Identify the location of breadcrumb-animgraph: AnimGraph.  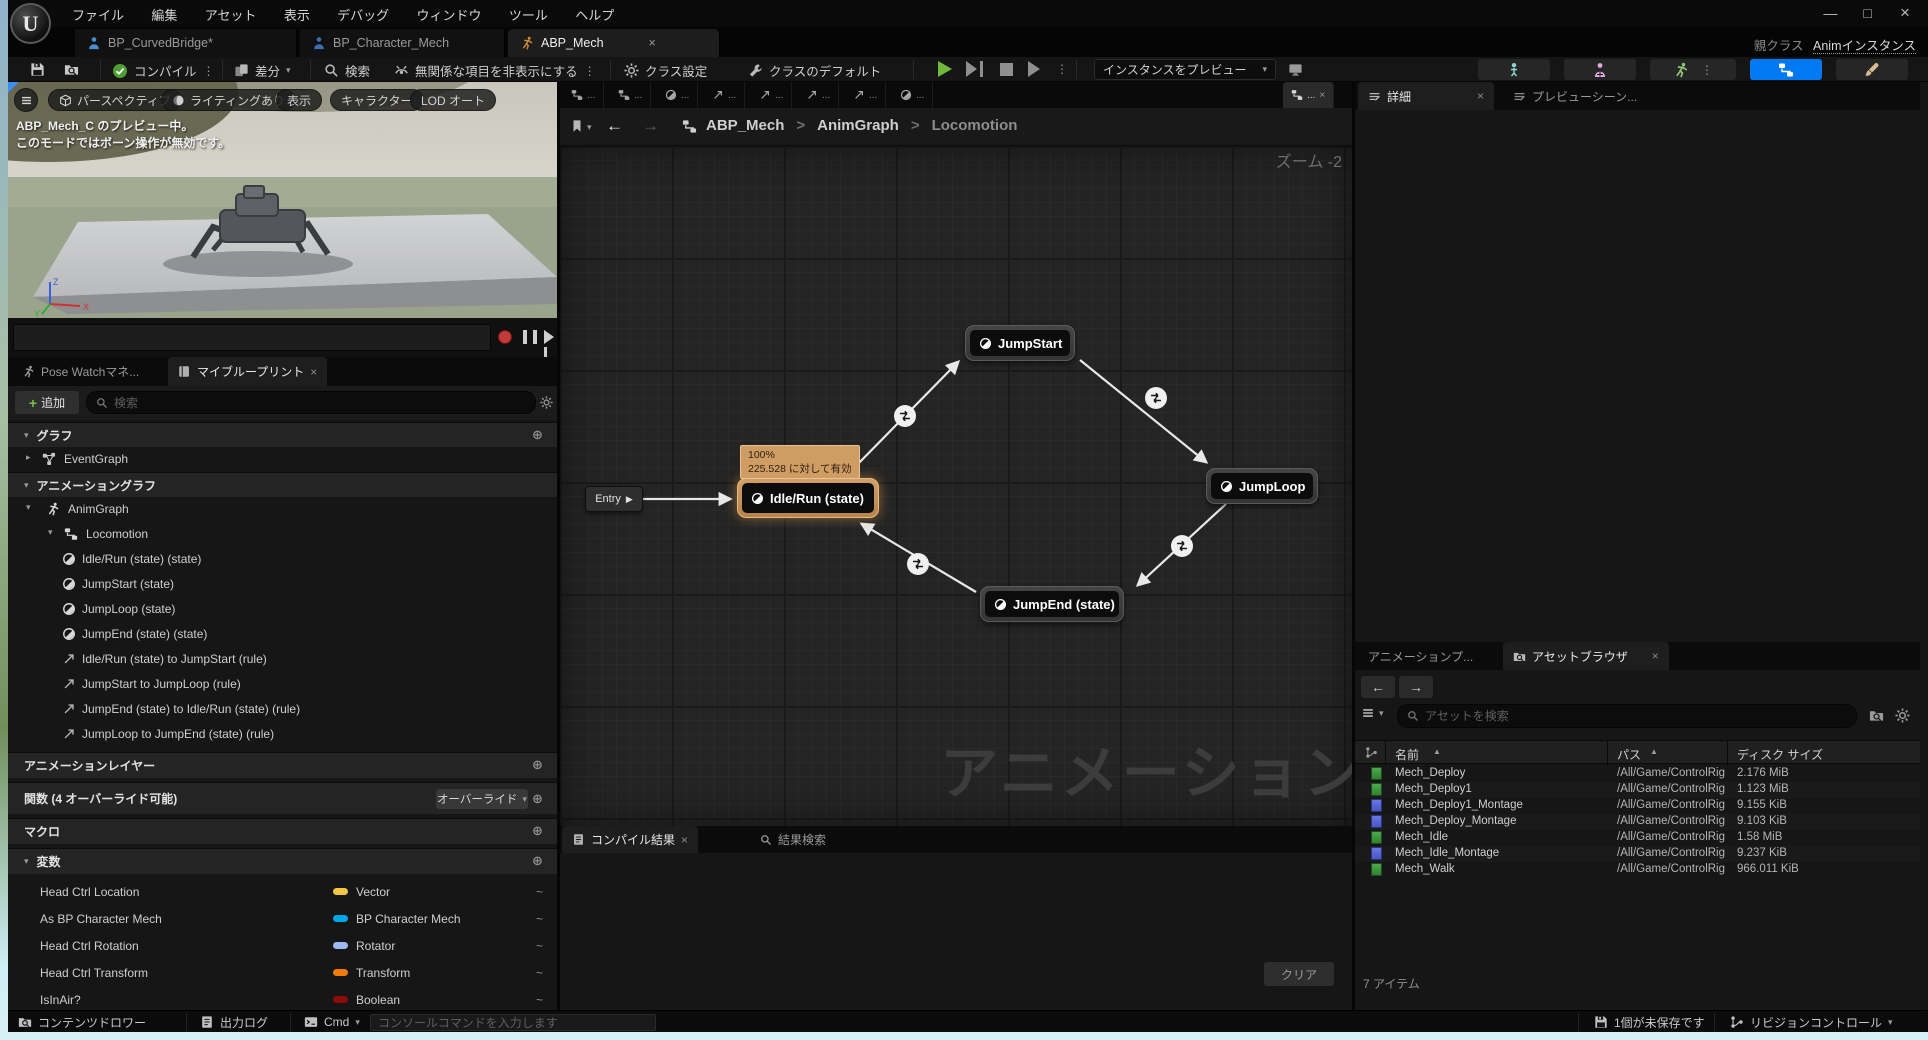
(858, 125).